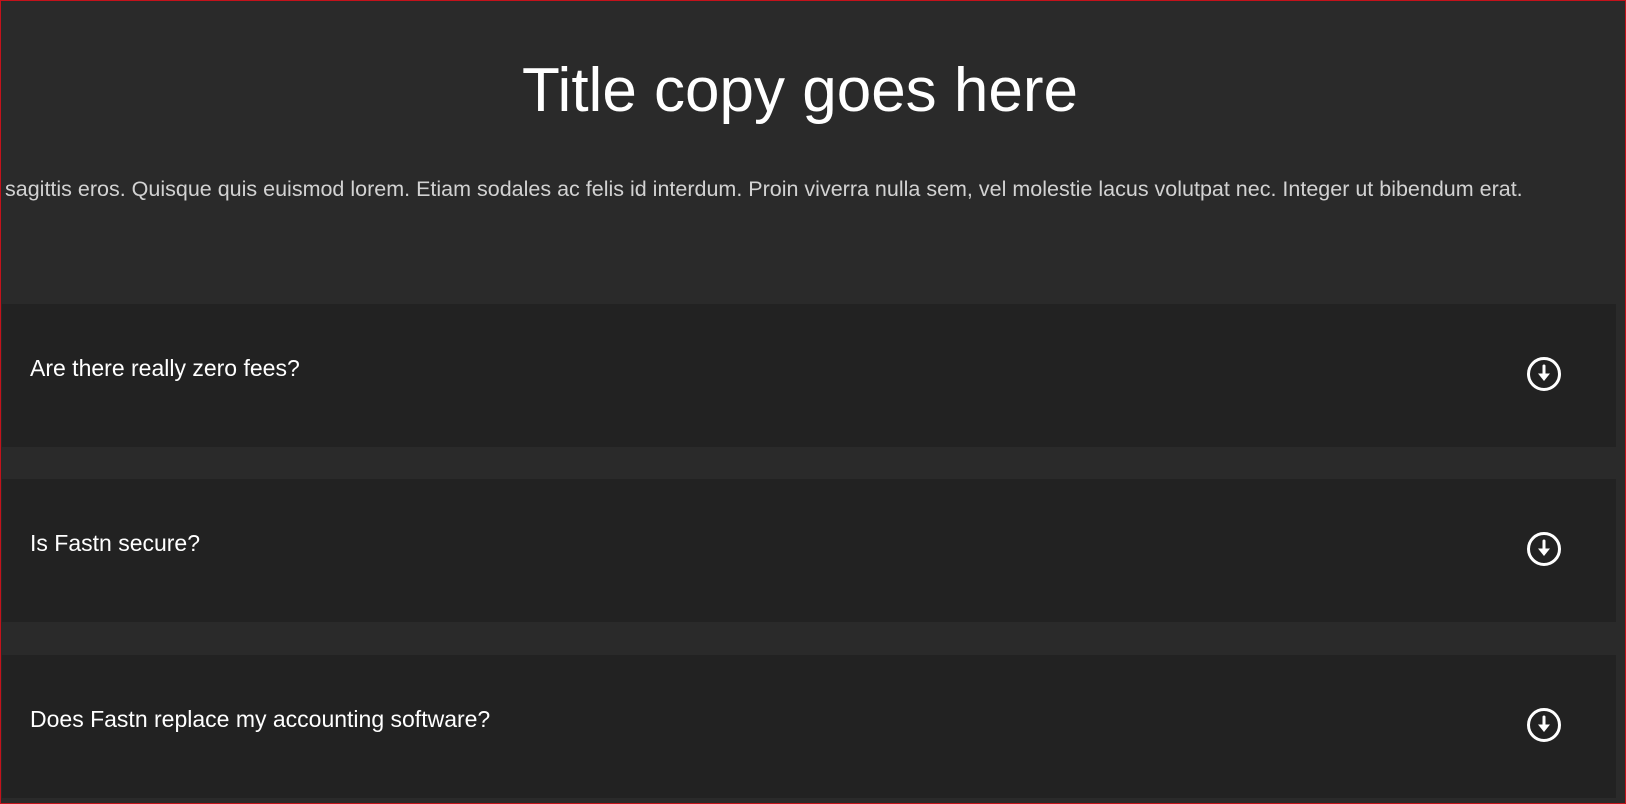 The image size is (1626, 804). I want to click on faq-question: Is Fastn secure?, so click(115, 543).